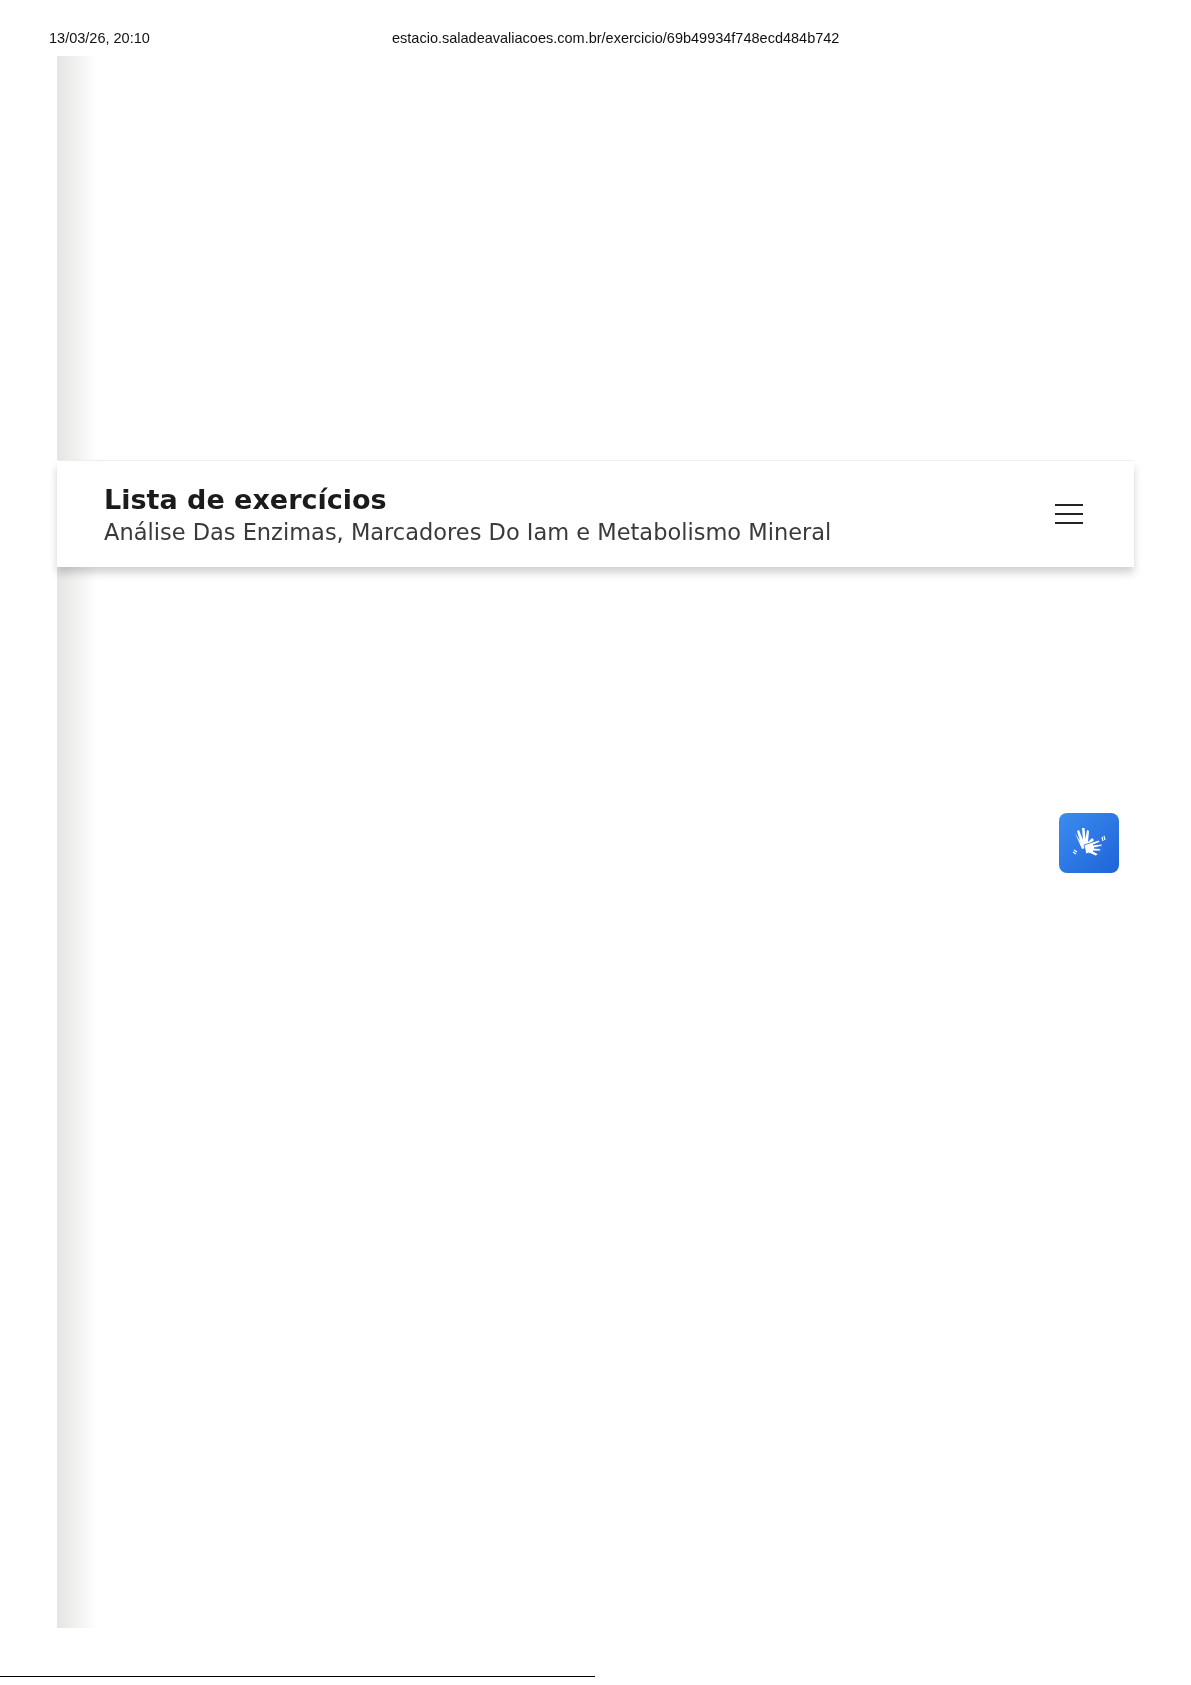  Describe the element at coordinates (1089, 843) in the screenshot. I see `sign-language-button` at that location.